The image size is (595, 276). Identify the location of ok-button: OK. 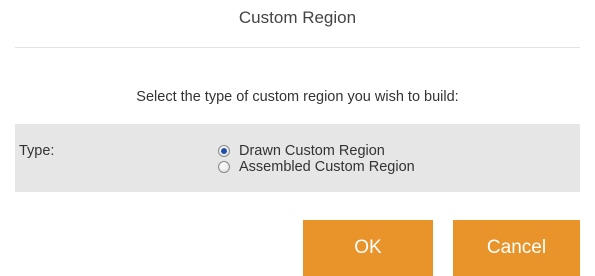
(368, 248).